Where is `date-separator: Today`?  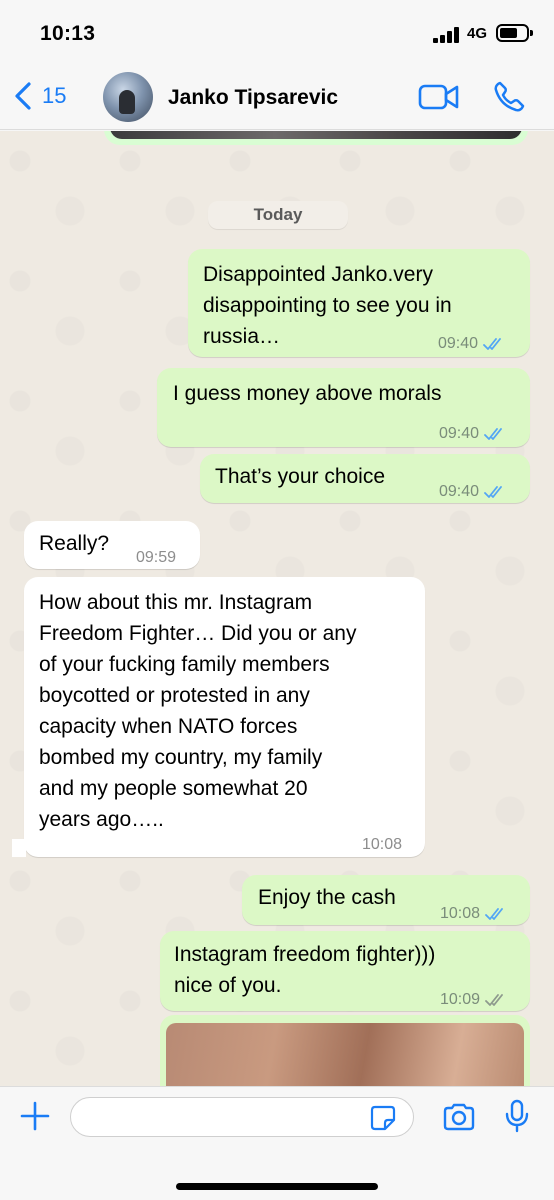 date-separator: Today is located at coordinates (278, 215).